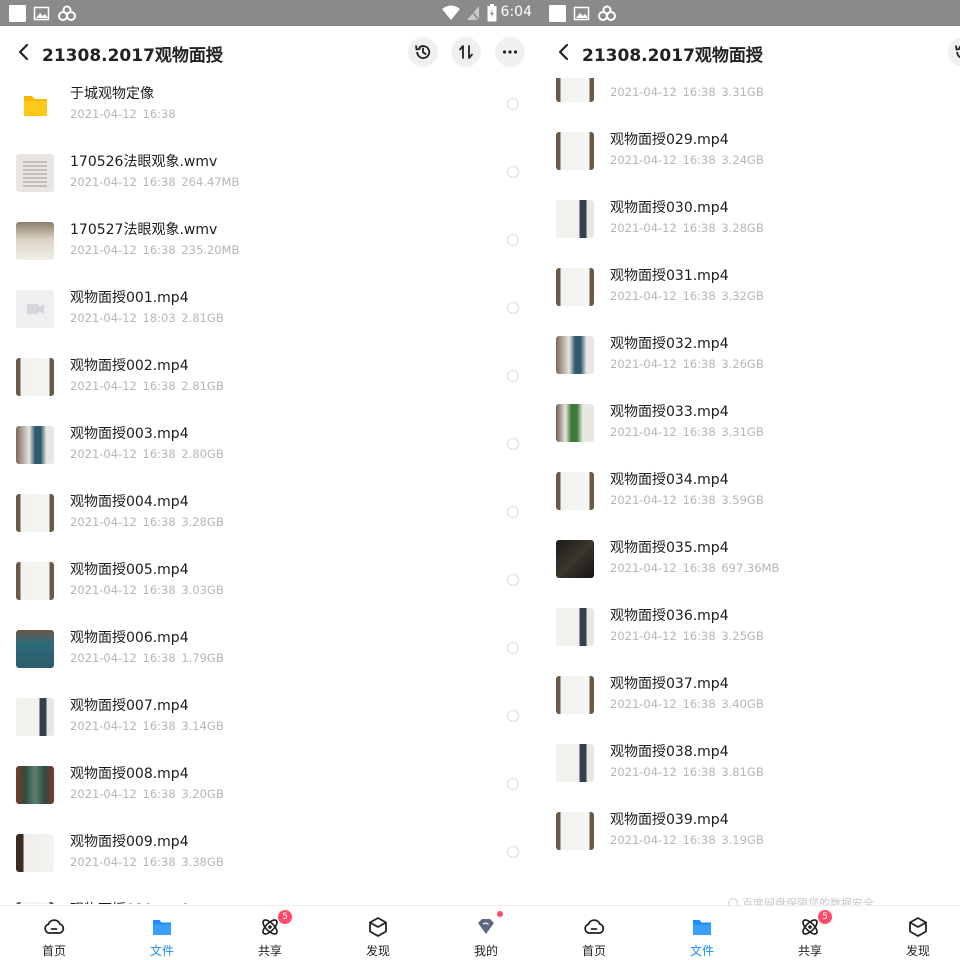 The width and height of the screenshot is (960, 960). Describe the element at coordinates (35, 173) in the screenshot. I see `document-thumbnail` at that location.